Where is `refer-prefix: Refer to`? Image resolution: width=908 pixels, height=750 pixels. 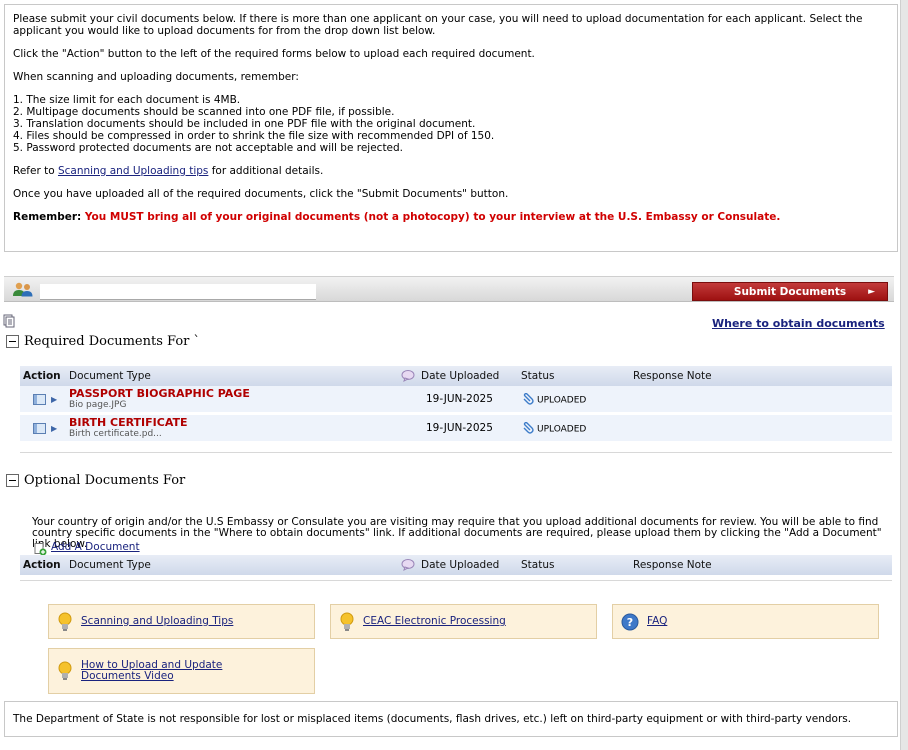
refer-prefix: Refer to is located at coordinates (35, 171).